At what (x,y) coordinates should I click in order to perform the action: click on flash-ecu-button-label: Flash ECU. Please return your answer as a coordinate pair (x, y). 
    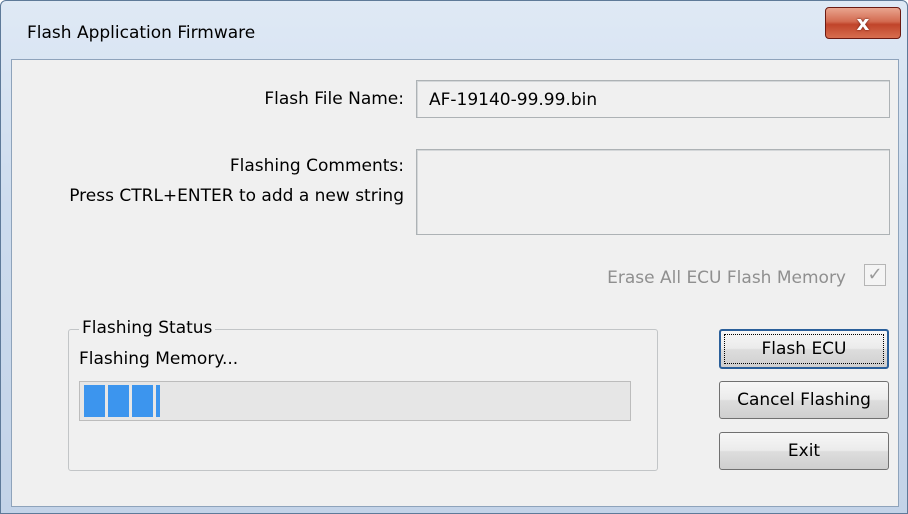
    Looking at the image, I should click on (804, 349).